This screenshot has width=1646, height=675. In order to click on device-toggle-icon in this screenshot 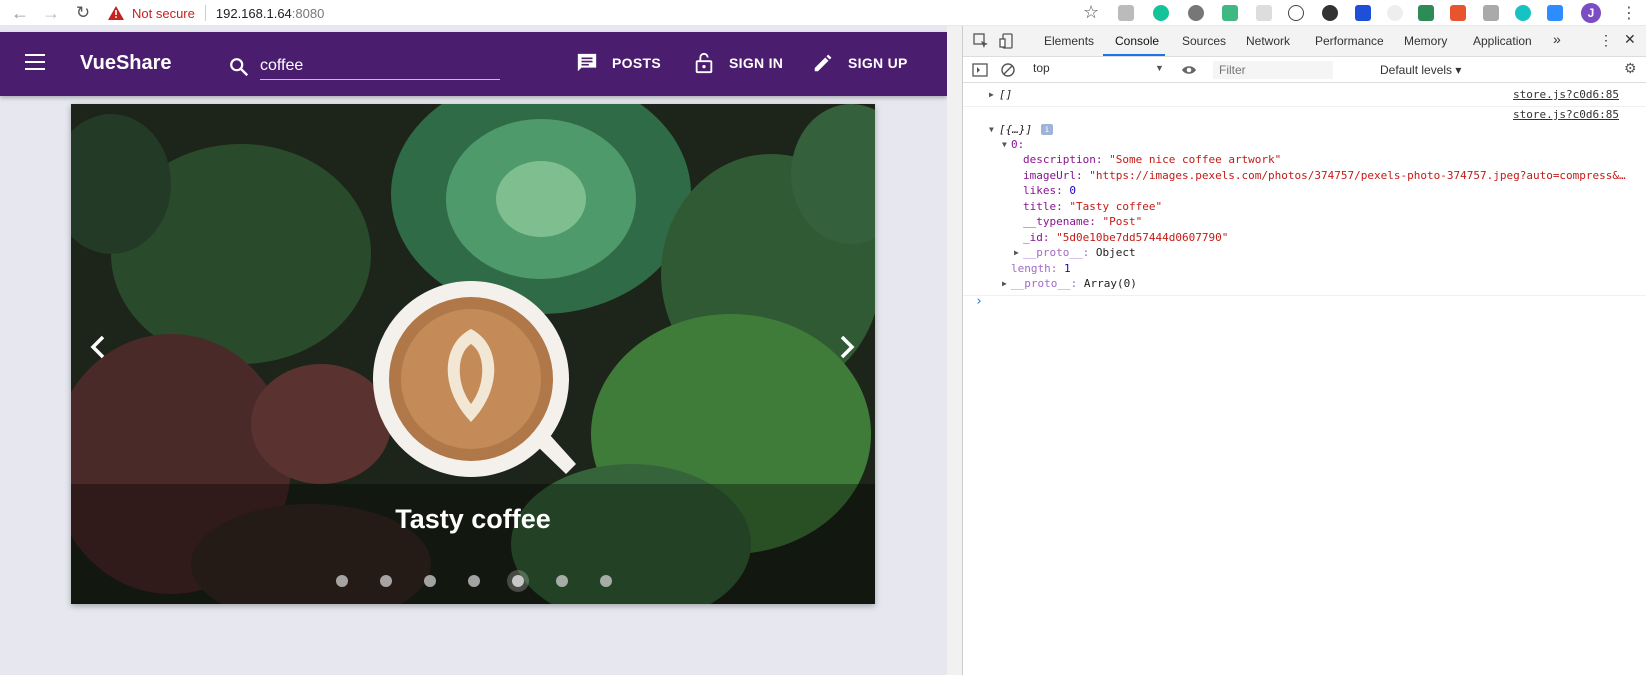, I will do `click(1007, 41)`.